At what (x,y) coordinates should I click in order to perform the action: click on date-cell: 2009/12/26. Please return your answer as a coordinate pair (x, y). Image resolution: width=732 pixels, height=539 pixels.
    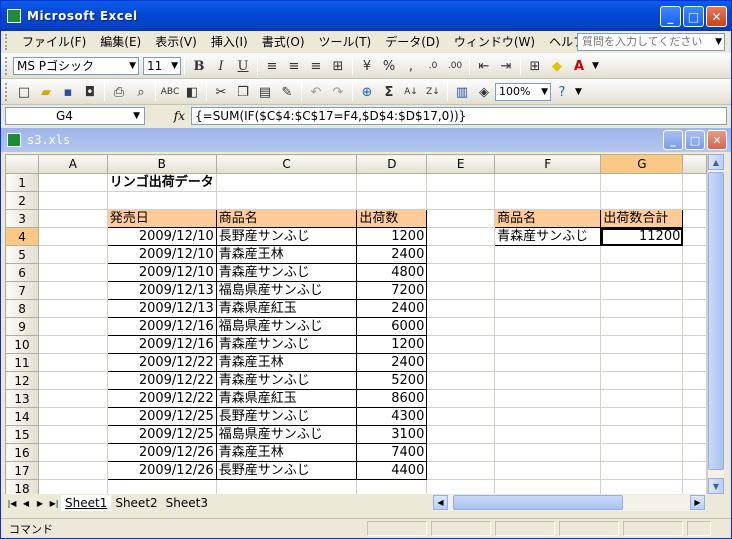
    Looking at the image, I should click on (161, 470).